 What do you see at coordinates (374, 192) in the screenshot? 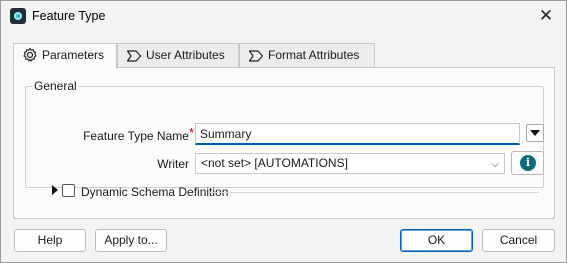
I see `section-divider` at bounding box center [374, 192].